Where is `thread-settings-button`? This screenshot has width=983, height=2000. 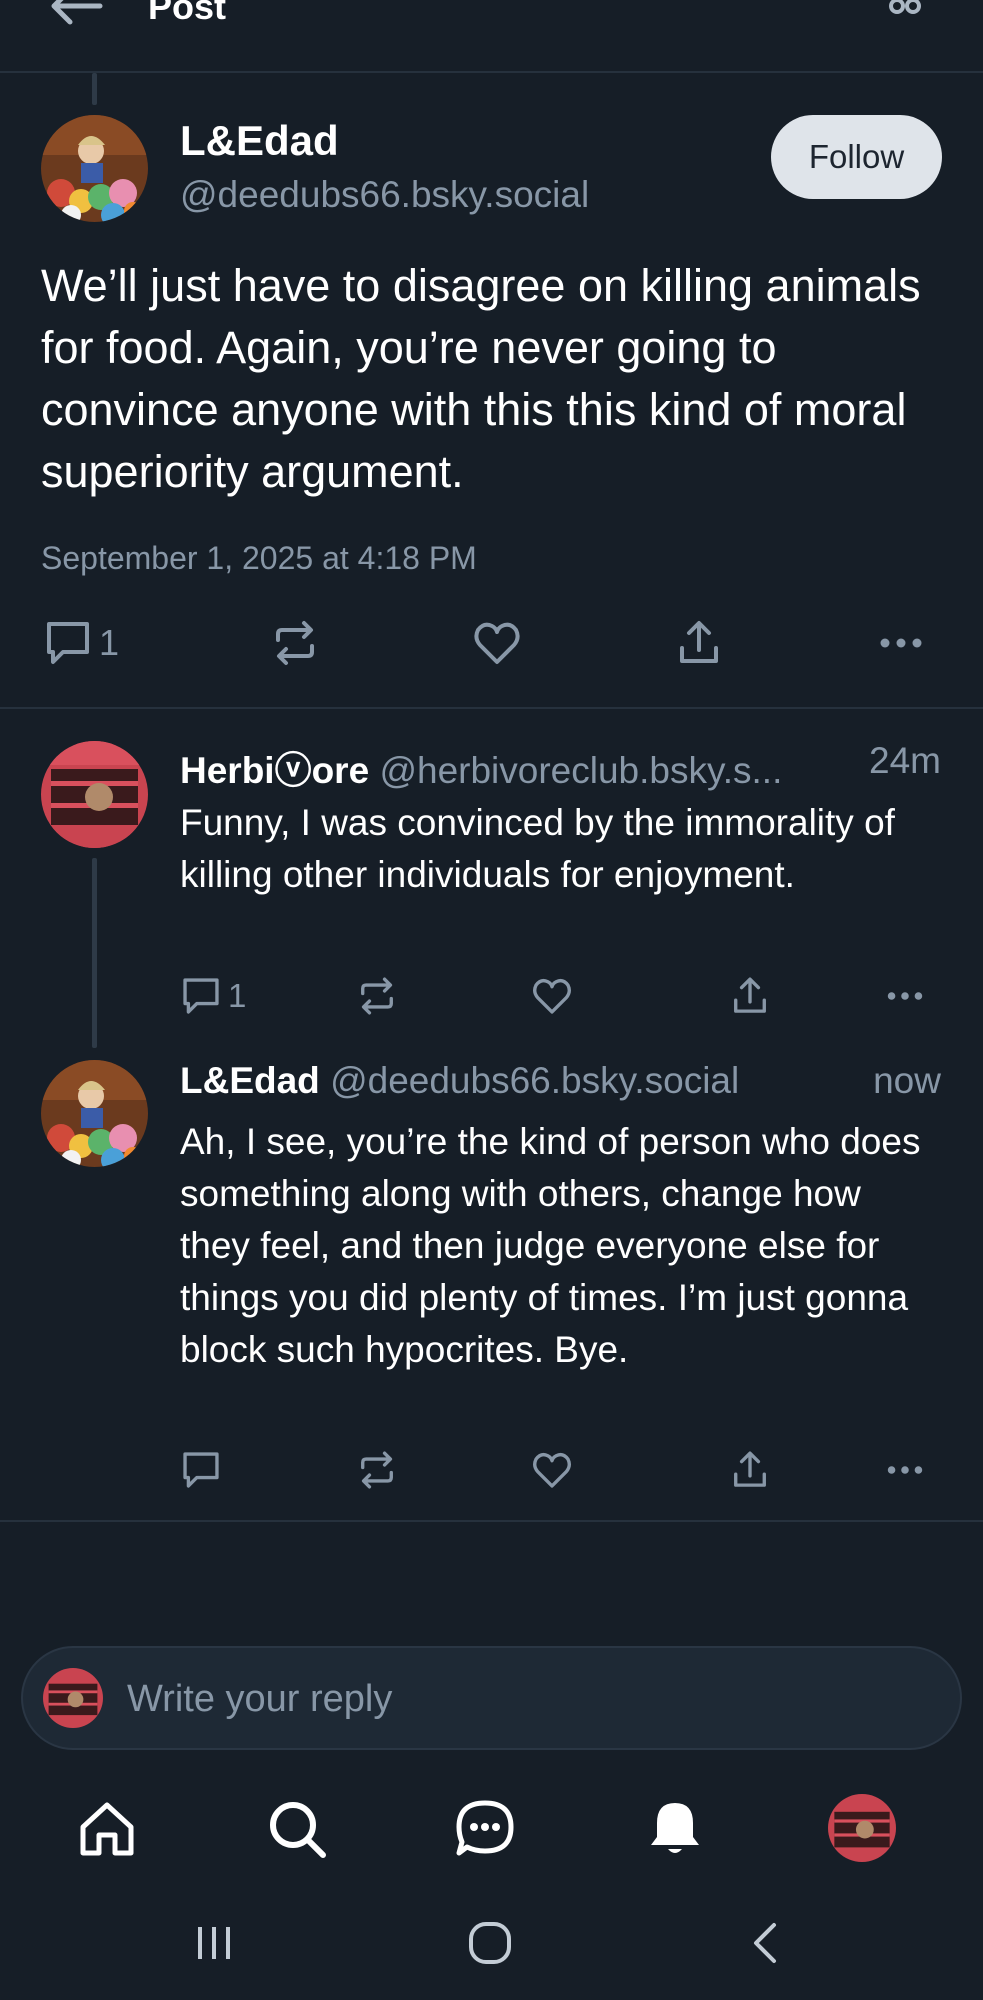
thread-settings-button is located at coordinates (905, 13).